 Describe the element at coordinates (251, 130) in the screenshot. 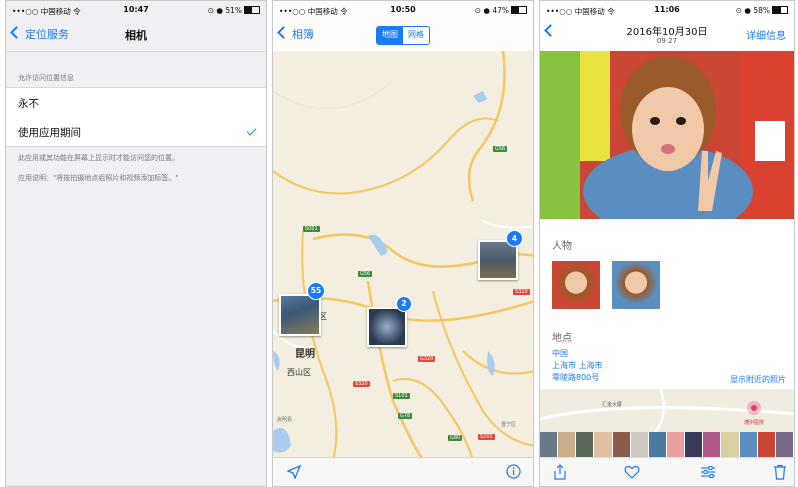

I see `checkmark-icon` at that location.